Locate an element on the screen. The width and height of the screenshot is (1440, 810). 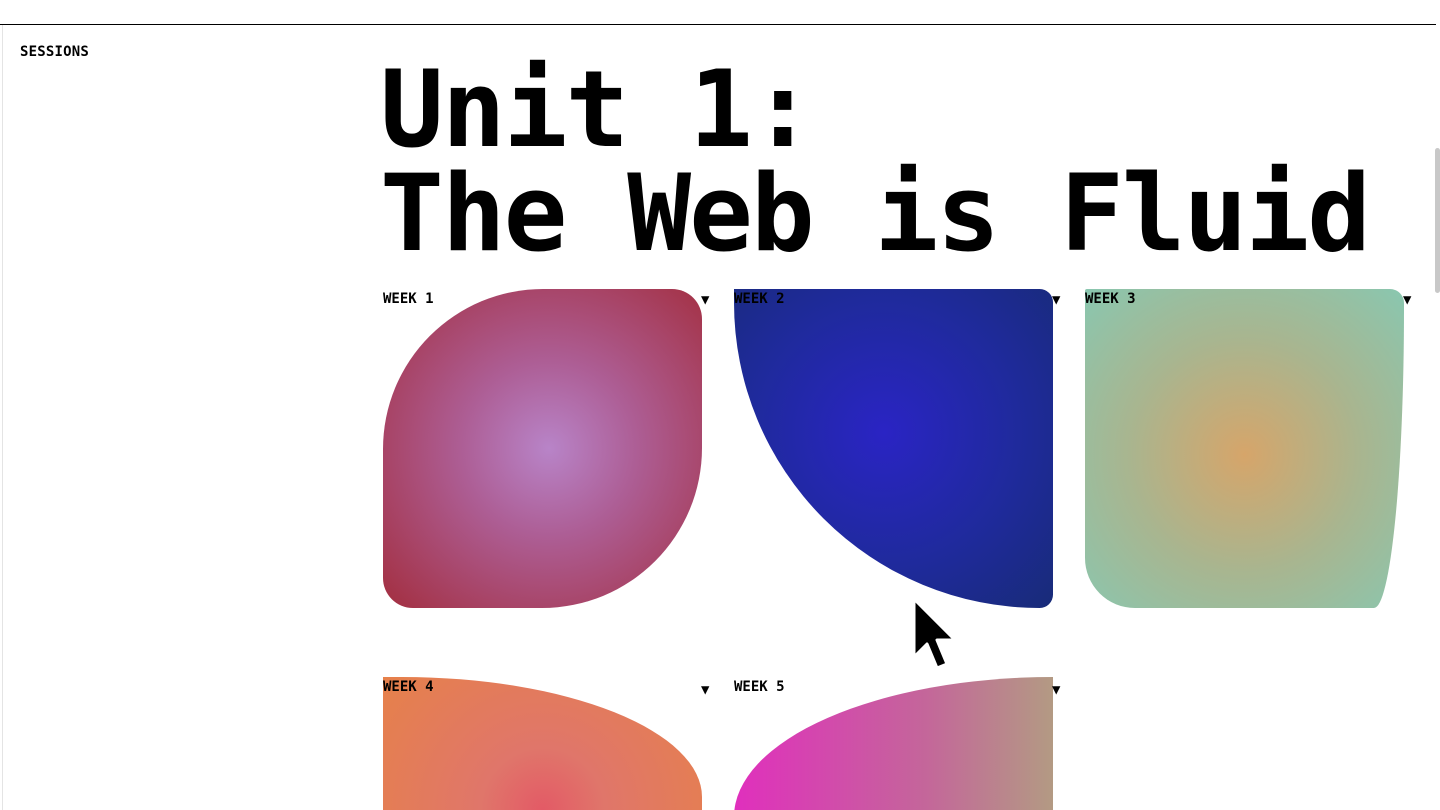
top-divider is located at coordinates (718, 24).